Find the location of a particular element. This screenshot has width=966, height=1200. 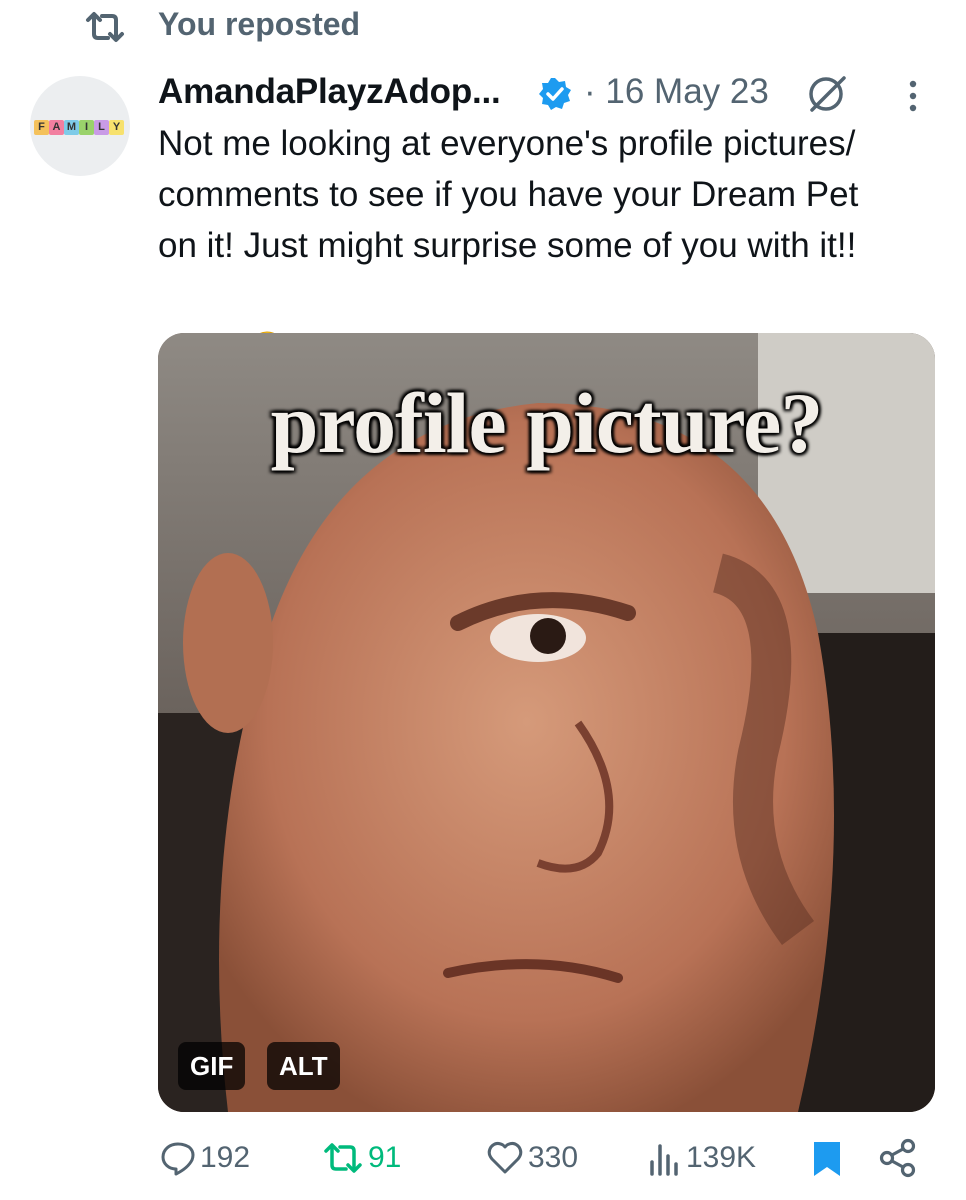

avatar-family-blocks: F A M I L Y is located at coordinates (80, 130).